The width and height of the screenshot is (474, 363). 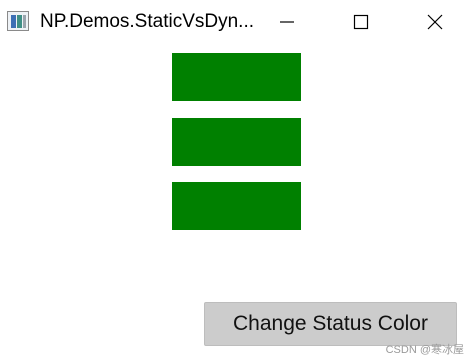 I want to click on watermark-text: CSDN @寒冰屋, so click(x=424, y=350).